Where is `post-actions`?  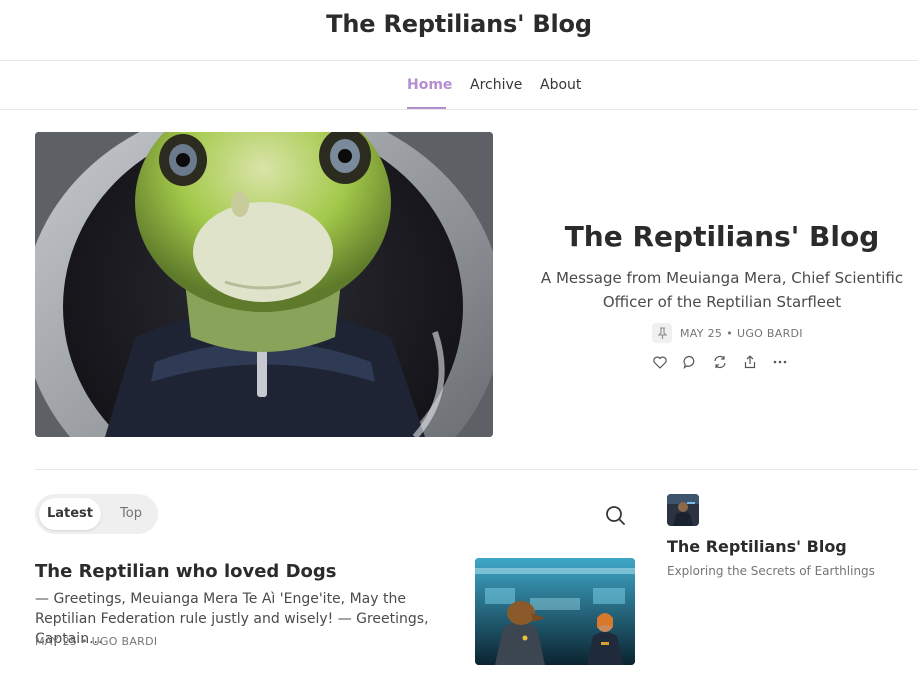
post-actions is located at coordinates (720, 362).